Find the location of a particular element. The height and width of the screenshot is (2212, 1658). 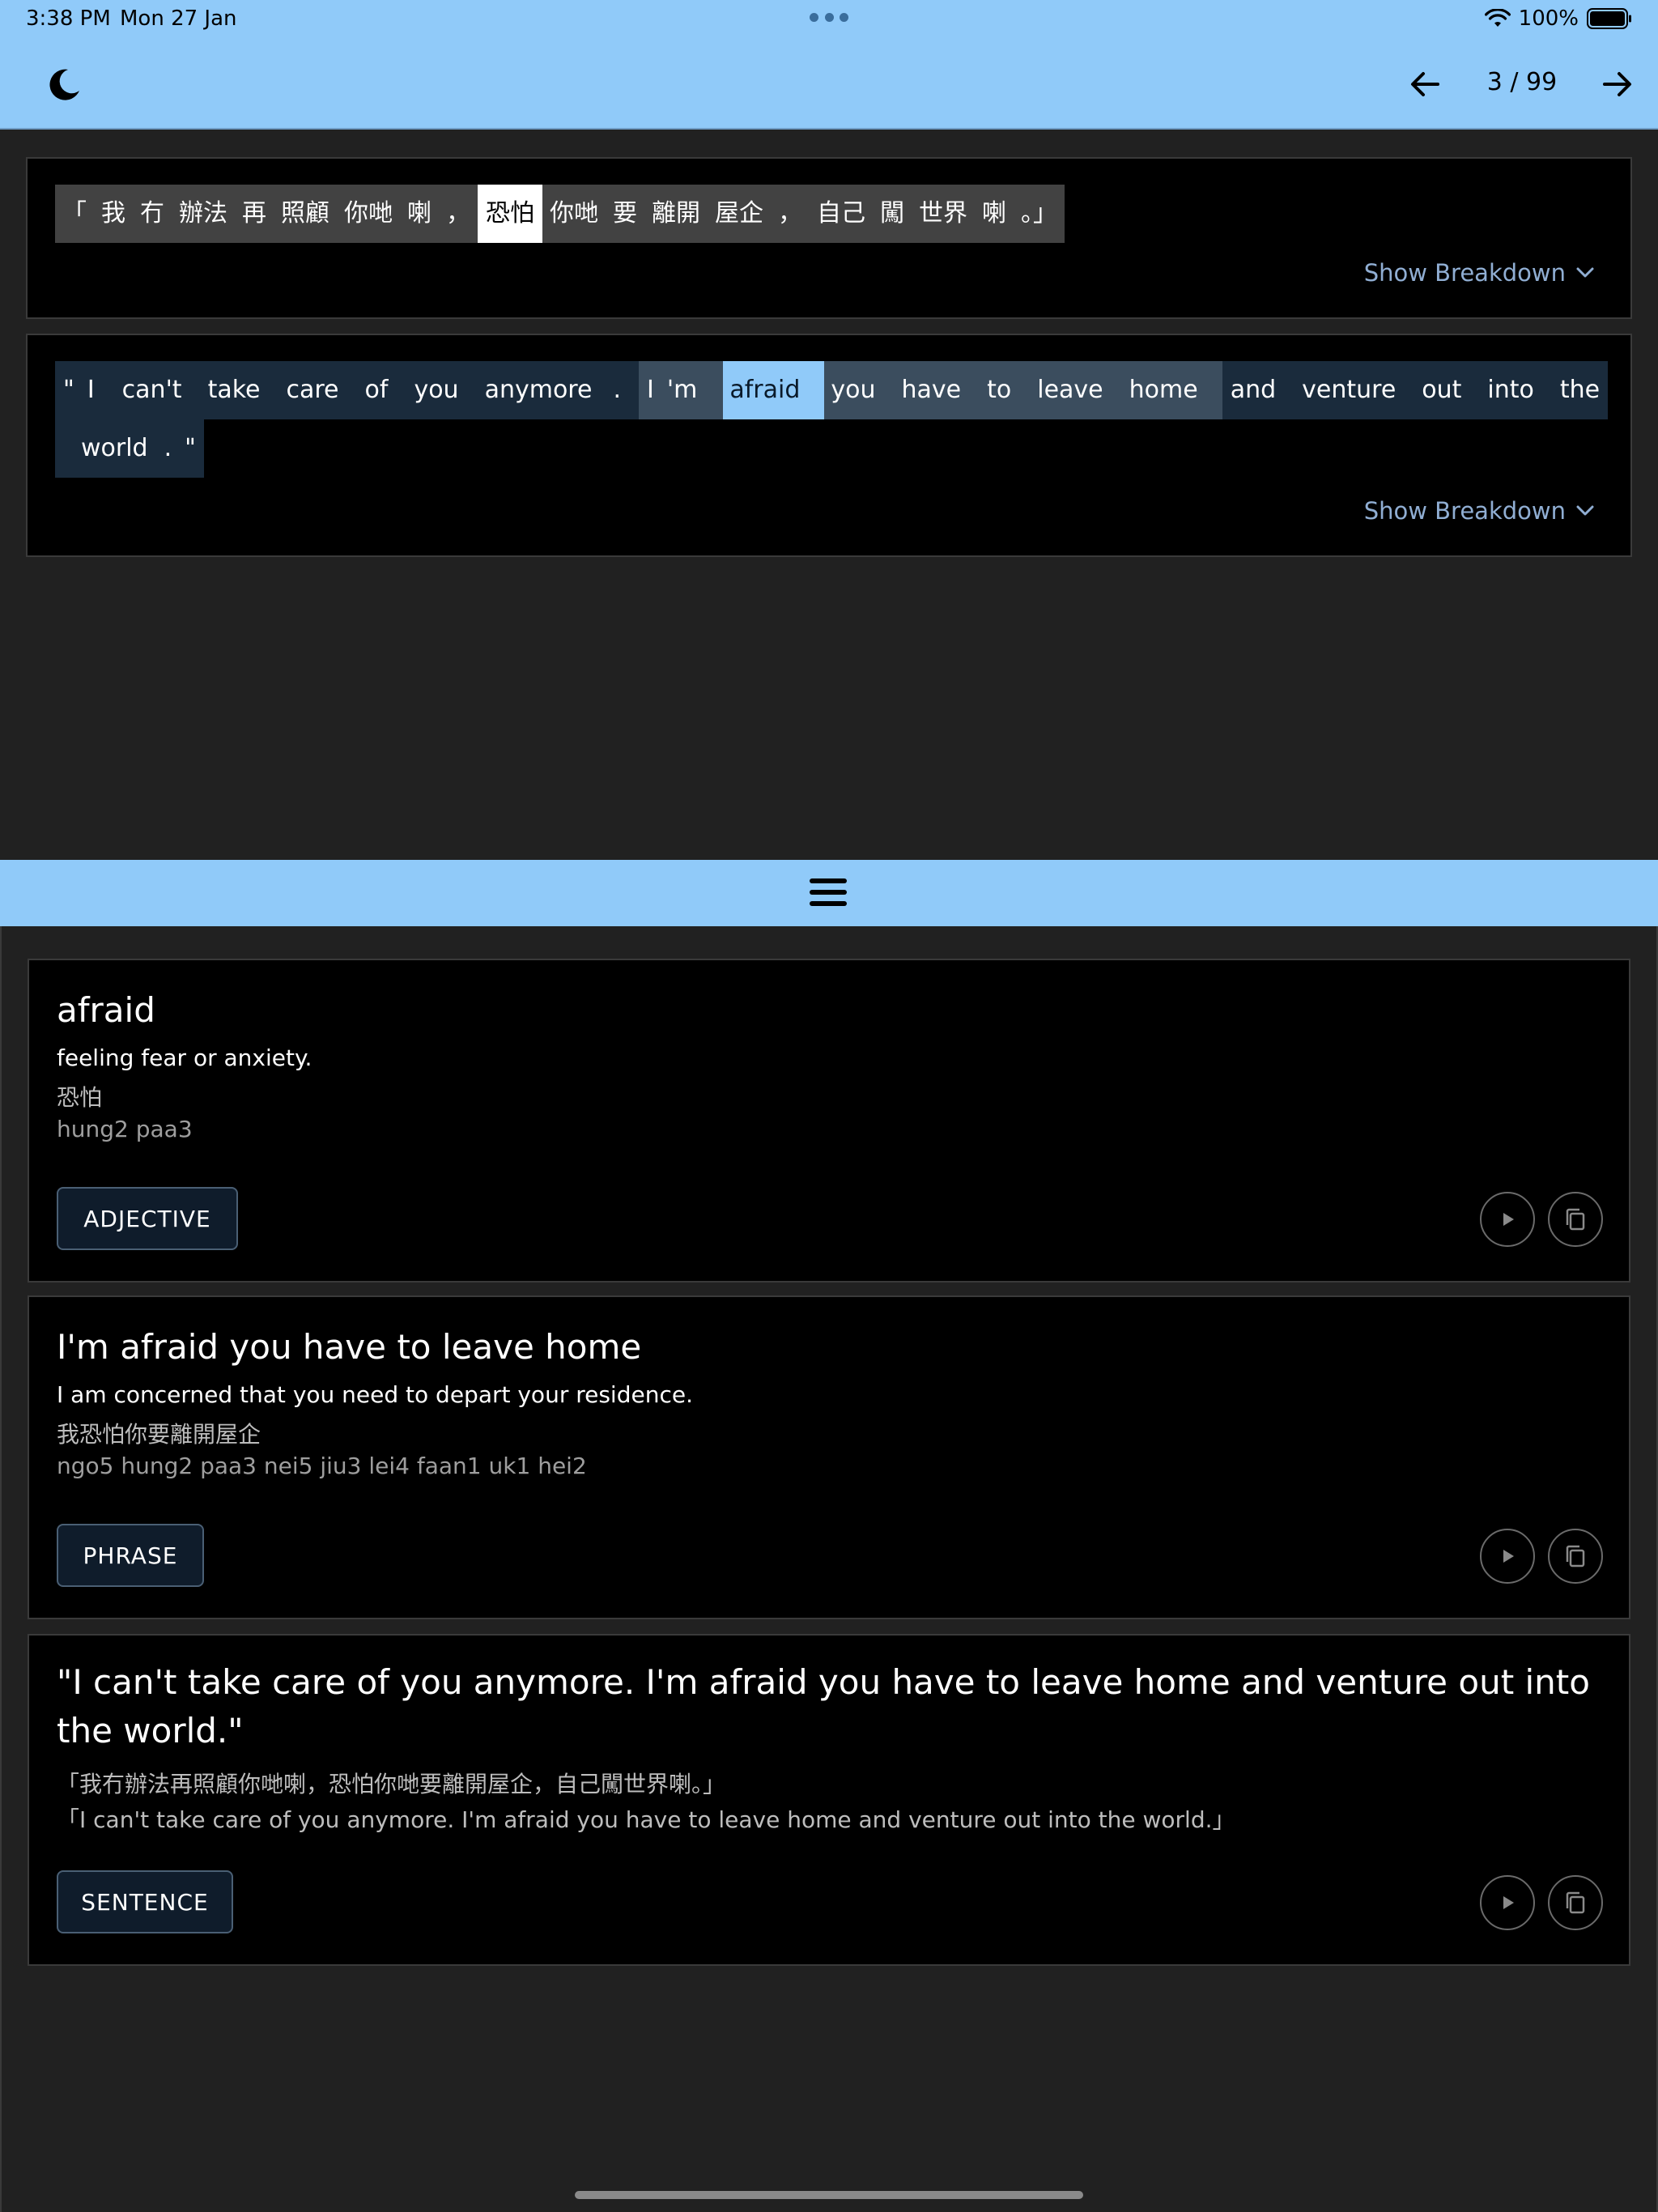

source-token: 屋企 is located at coordinates (739, 214).